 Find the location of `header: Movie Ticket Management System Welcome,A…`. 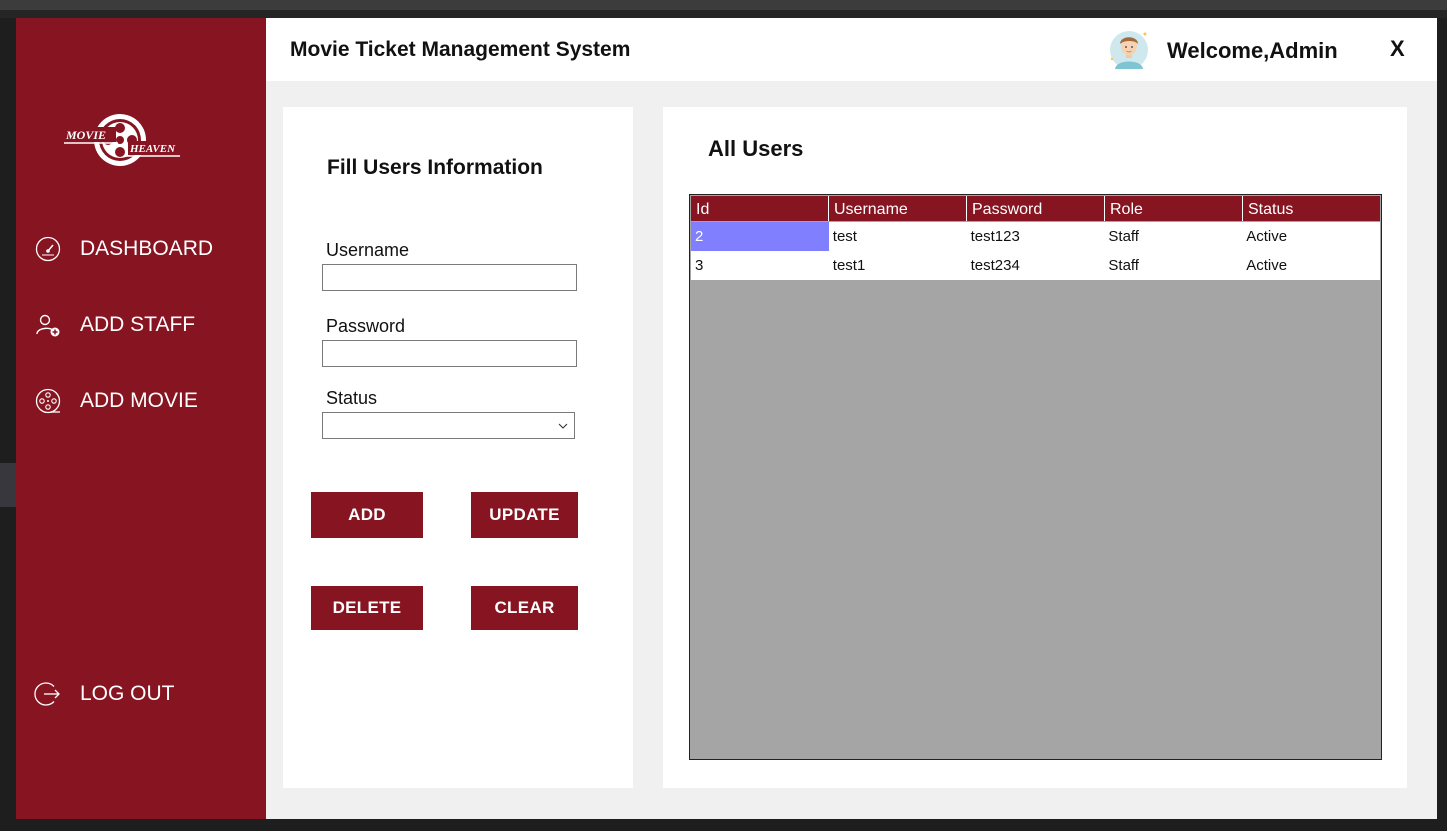

header: Movie Ticket Management System Welcome,A… is located at coordinates (851, 49).